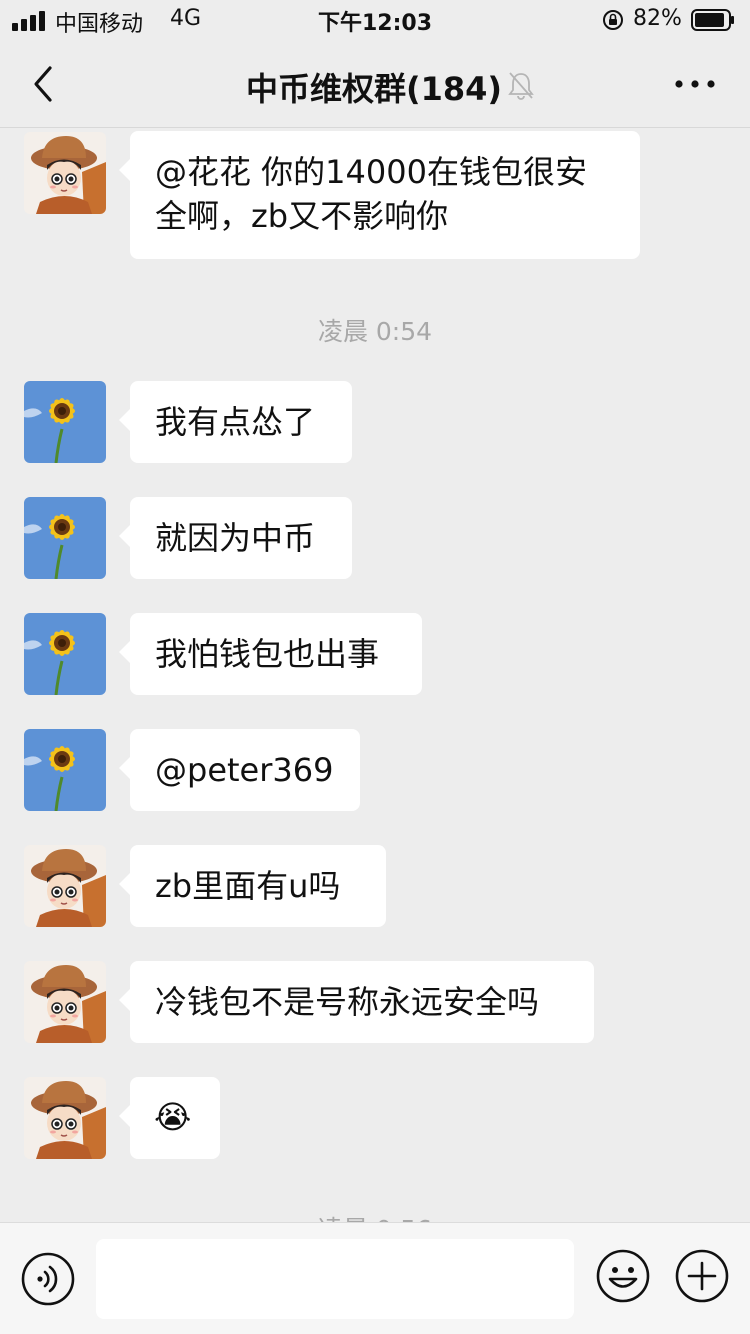 This screenshot has width=750, height=1334. What do you see at coordinates (375, 331) in the screenshot?
I see `message-timestamp: 凌晨 0:54` at bounding box center [375, 331].